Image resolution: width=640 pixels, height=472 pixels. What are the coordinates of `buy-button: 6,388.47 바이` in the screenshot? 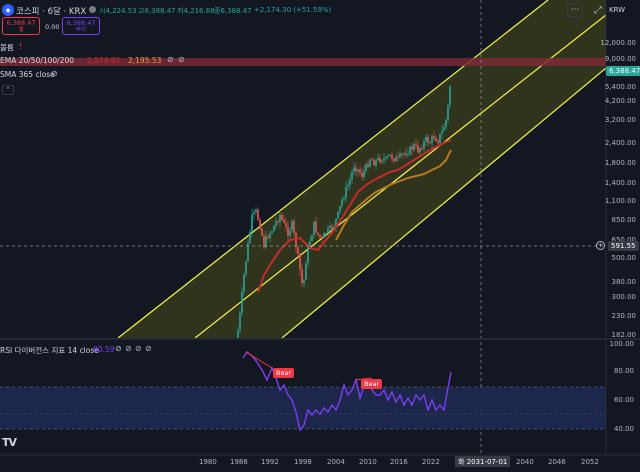 It's located at (81, 26).